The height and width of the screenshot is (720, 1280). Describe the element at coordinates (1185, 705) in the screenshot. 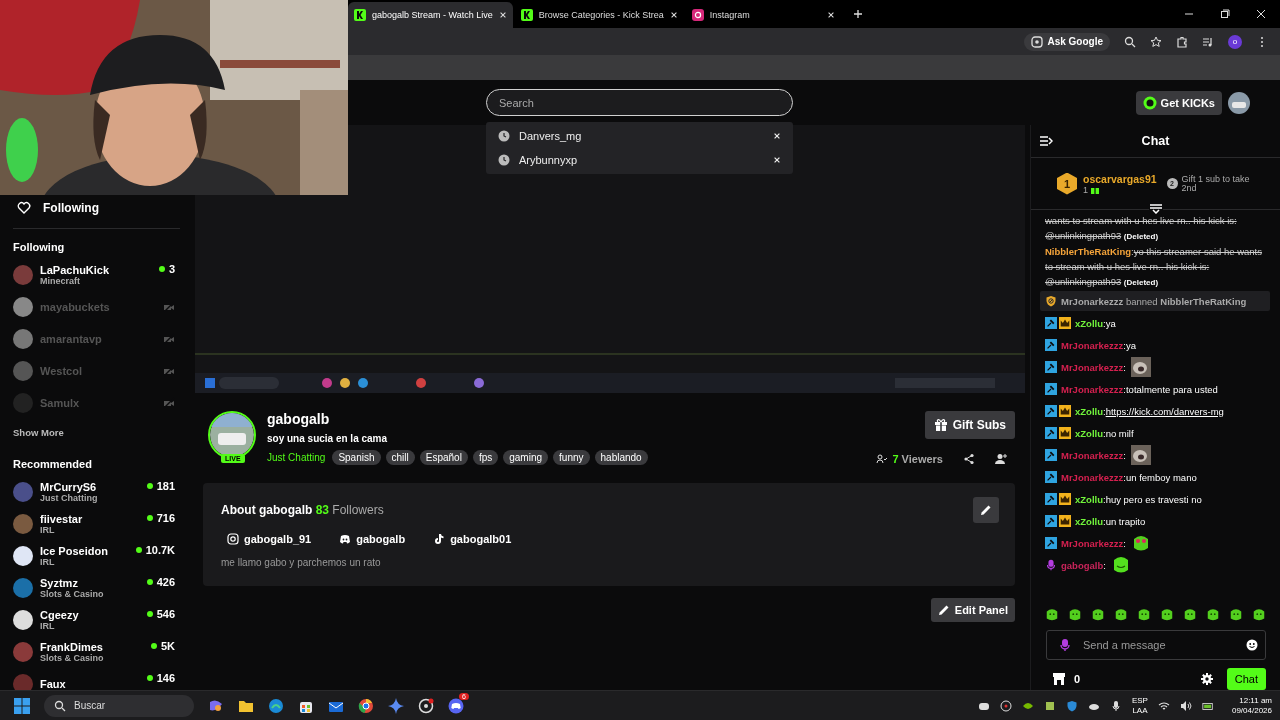

I see `speaker-icon` at that location.